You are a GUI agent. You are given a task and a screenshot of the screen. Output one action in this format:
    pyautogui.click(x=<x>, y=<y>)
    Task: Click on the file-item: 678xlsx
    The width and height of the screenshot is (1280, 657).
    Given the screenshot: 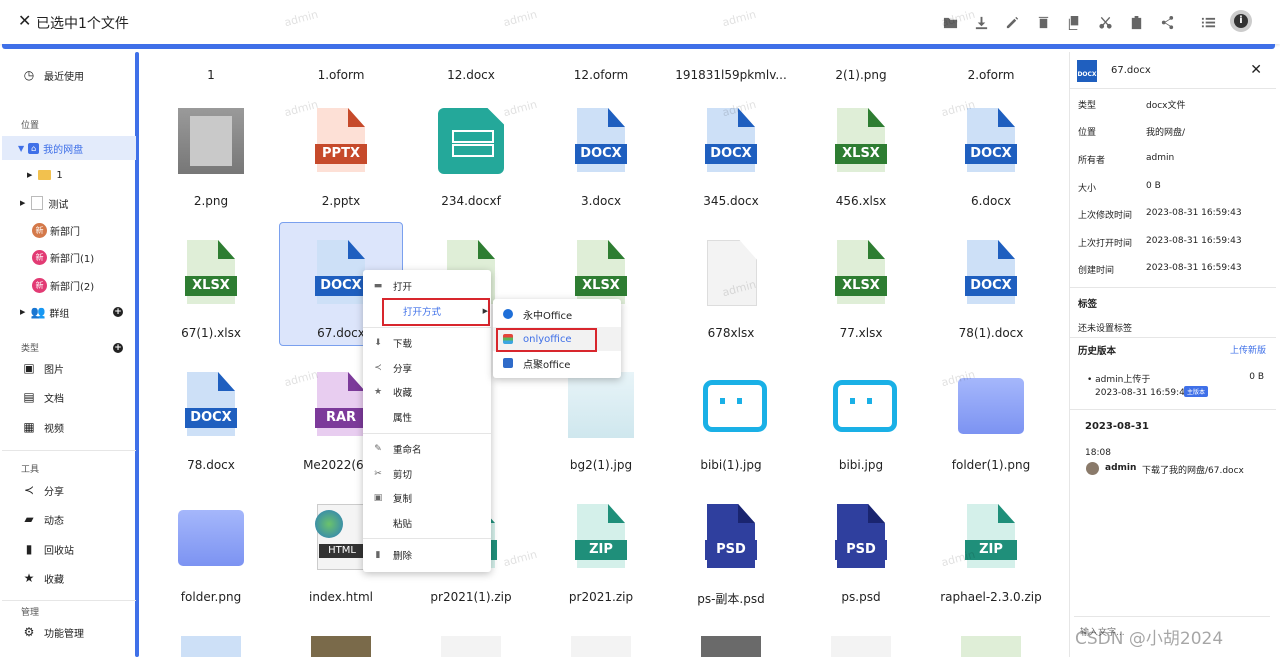 What is the action you would take?
    pyautogui.click(x=731, y=333)
    